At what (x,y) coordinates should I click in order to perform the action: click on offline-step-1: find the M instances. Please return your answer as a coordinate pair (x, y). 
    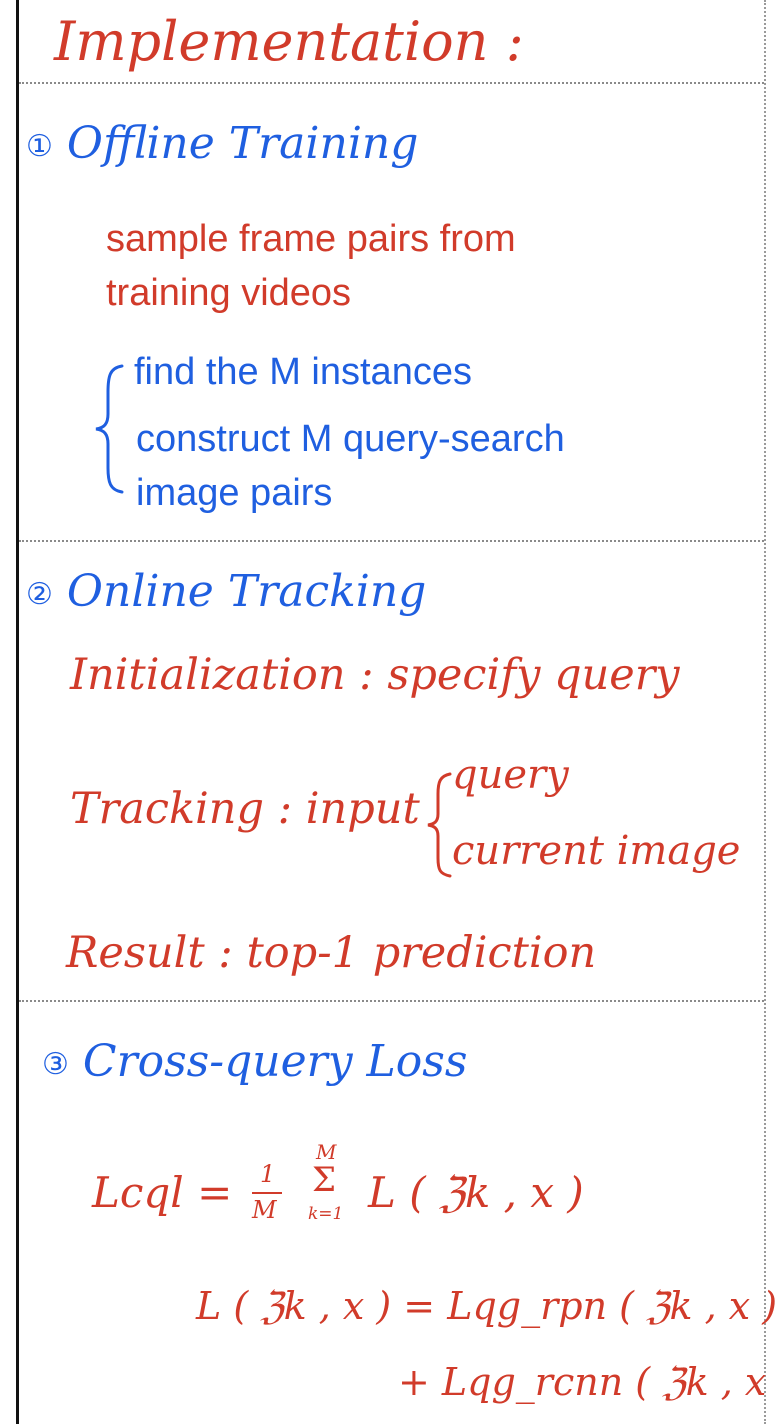
    Looking at the image, I should click on (303, 372).